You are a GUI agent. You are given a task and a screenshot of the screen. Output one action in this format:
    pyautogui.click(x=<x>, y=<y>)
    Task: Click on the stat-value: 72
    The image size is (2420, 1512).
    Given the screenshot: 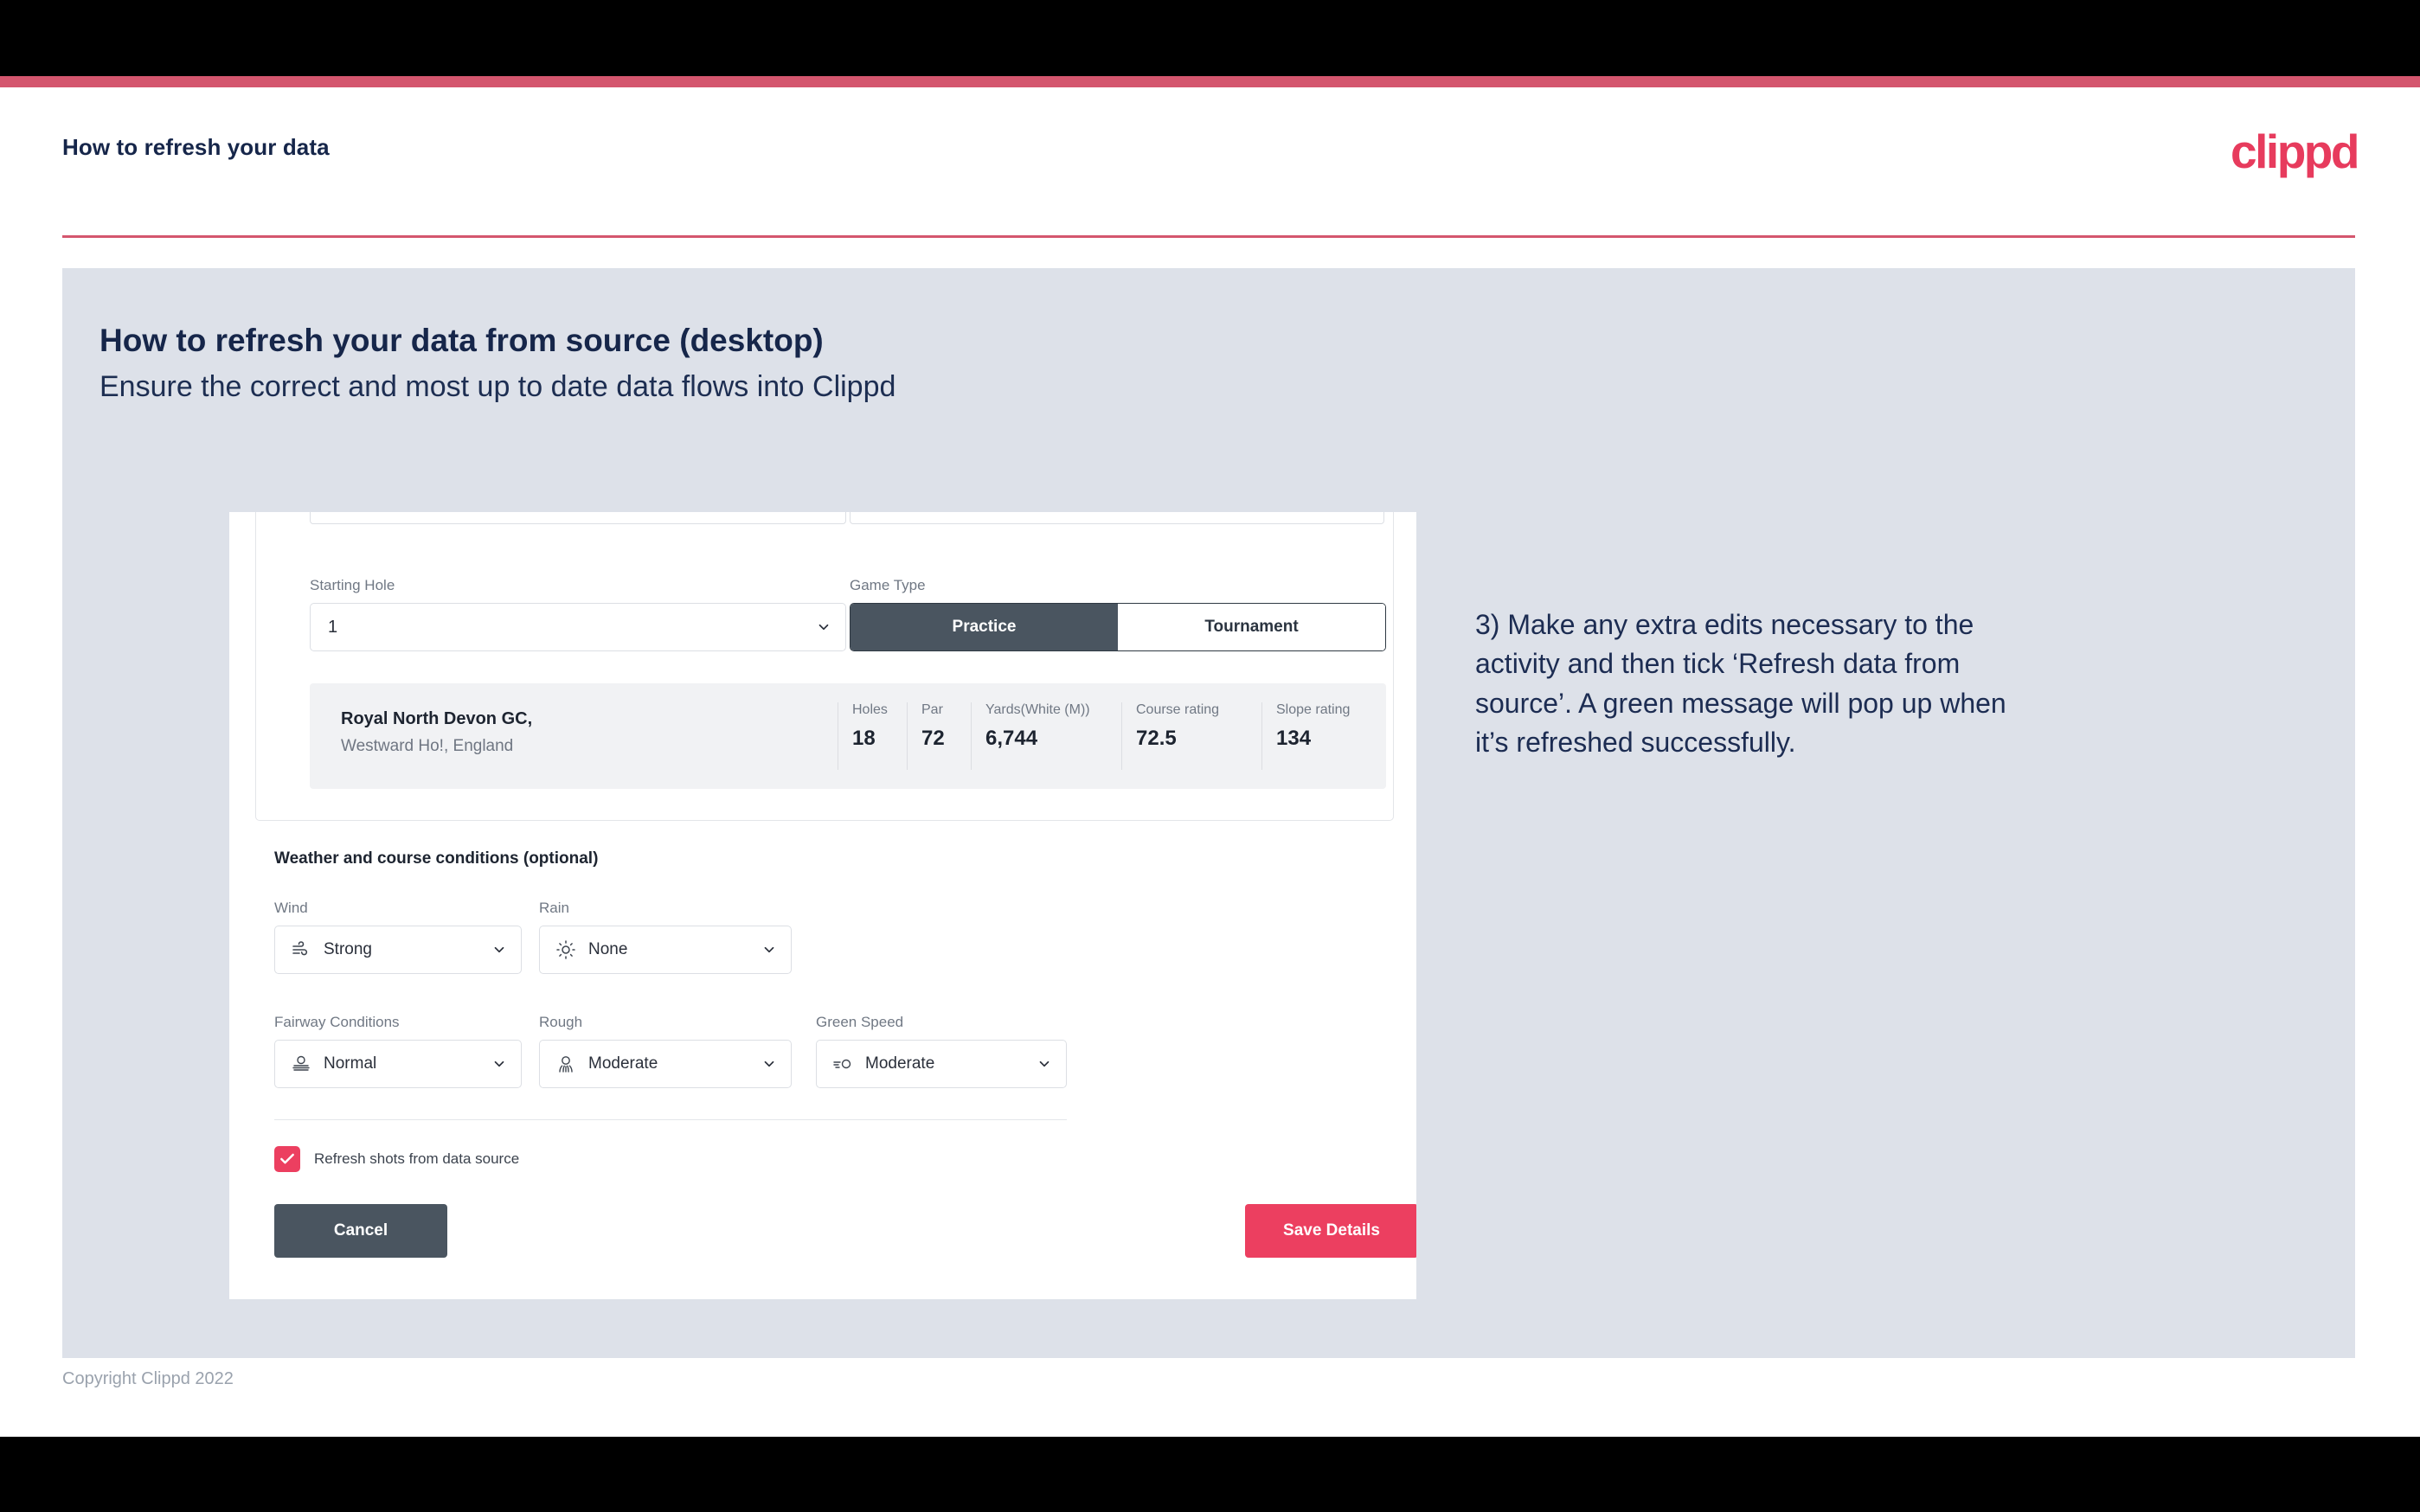 What is the action you would take?
    pyautogui.click(x=933, y=738)
    